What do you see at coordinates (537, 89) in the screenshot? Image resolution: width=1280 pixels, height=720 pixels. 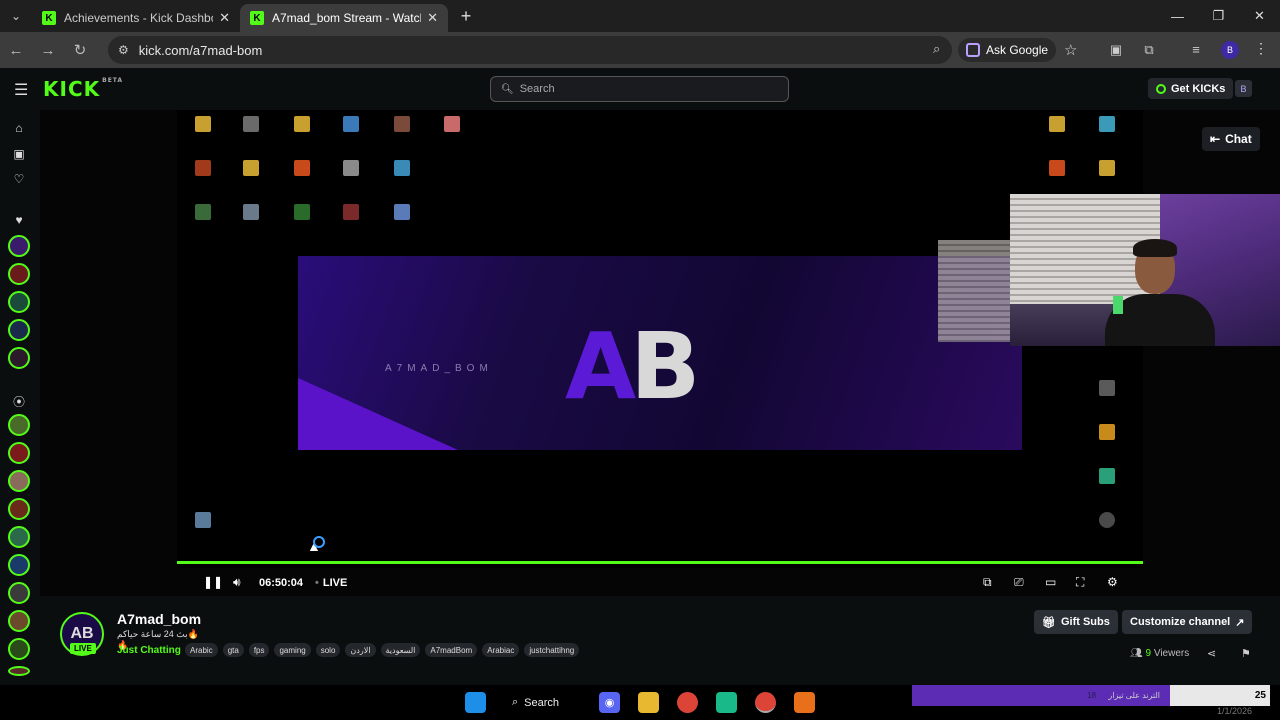 I see `search-placeholder: Search` at bounding box center [537, 89].